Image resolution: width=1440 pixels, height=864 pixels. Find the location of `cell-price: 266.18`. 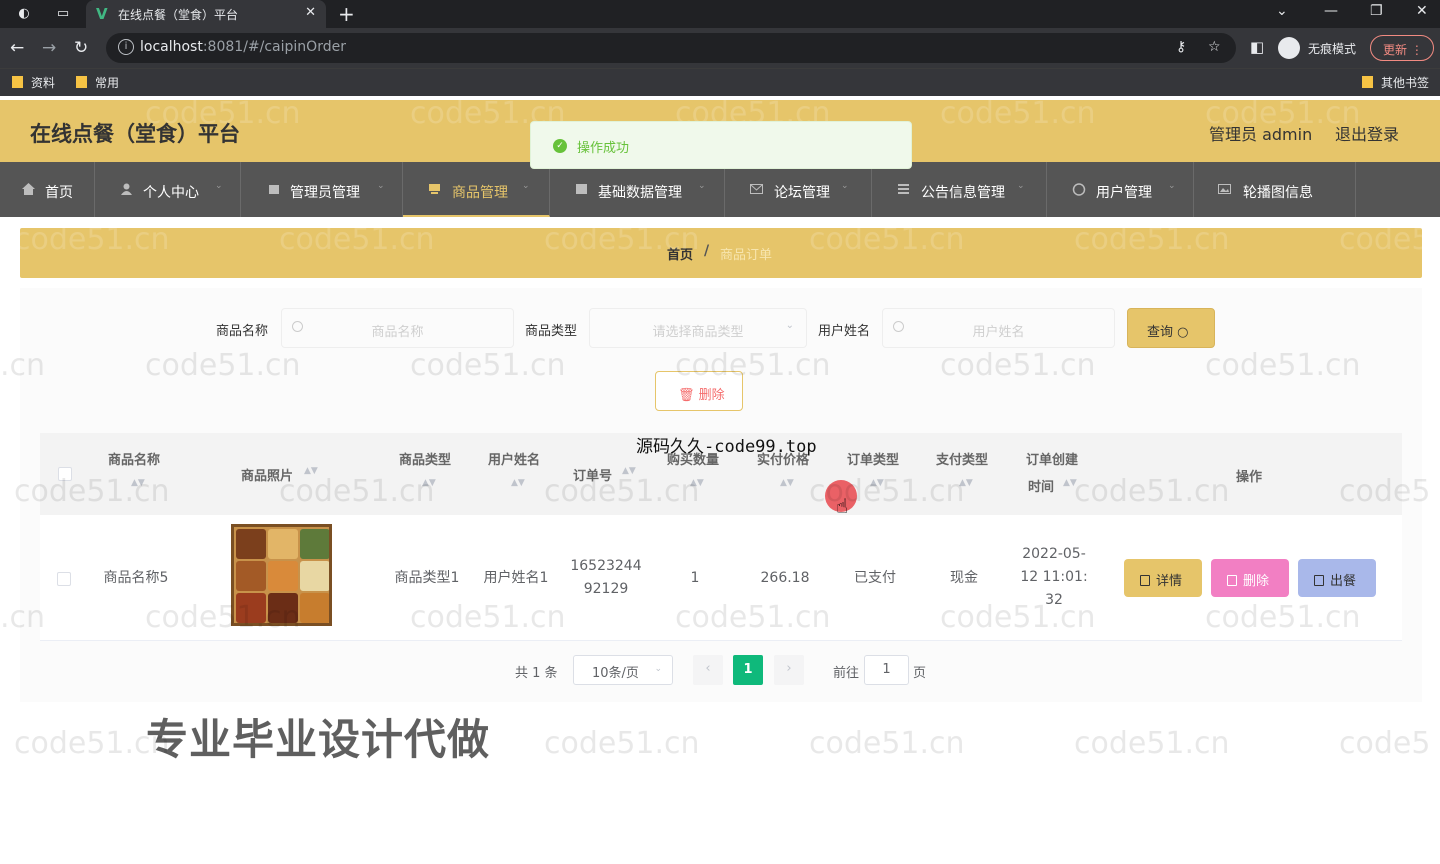

cell-price: 266.18 is located at coordinates (785, 578).